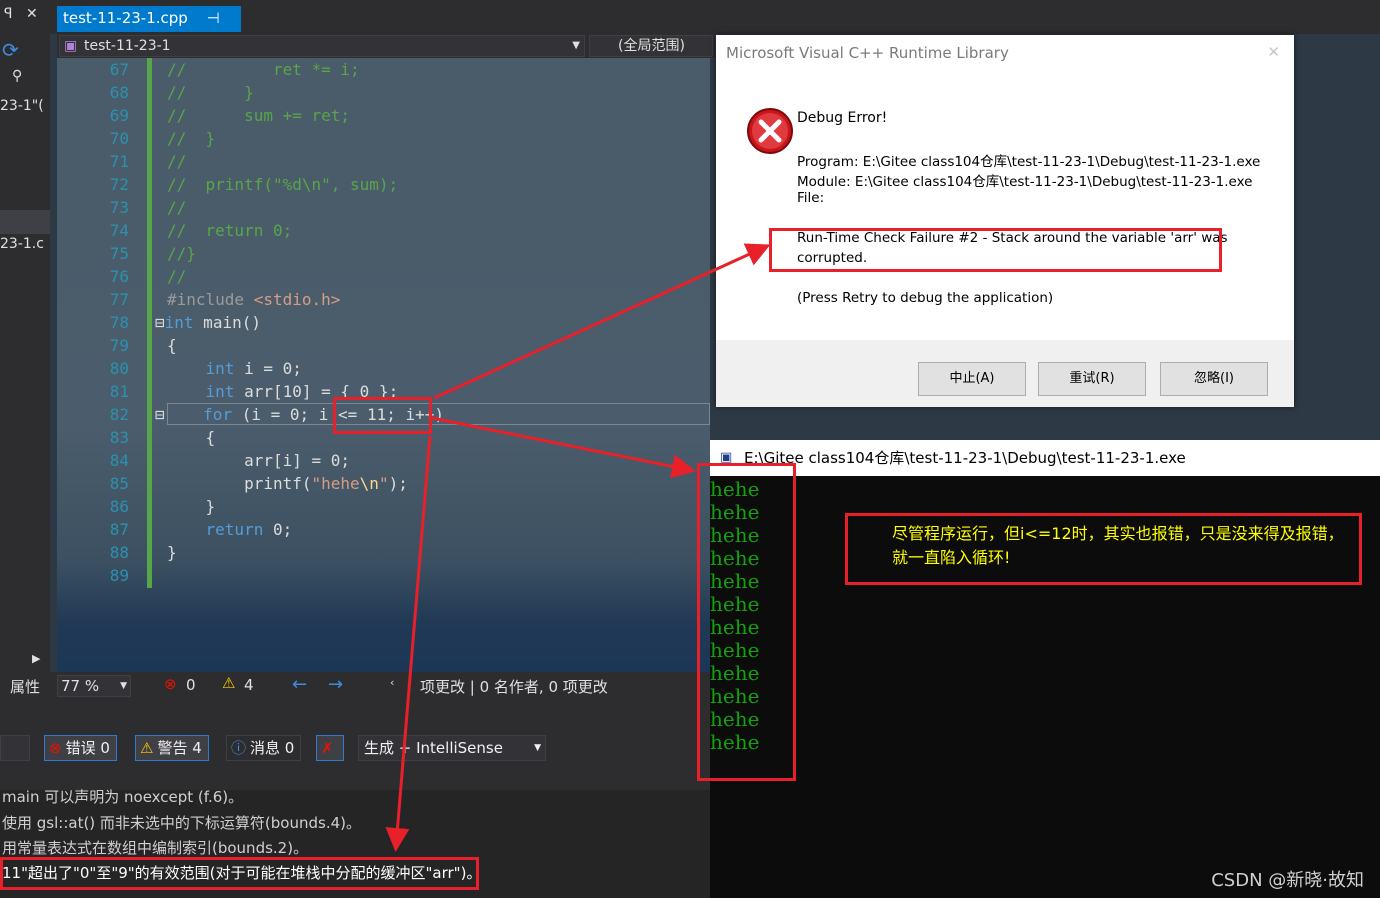 Image resolution: width=1380 pixels, height=898 pixels. What do you see at coordinates (438, 414) in the screenshot?
I see `current-line-highlight` at bounding box center [438, 414].